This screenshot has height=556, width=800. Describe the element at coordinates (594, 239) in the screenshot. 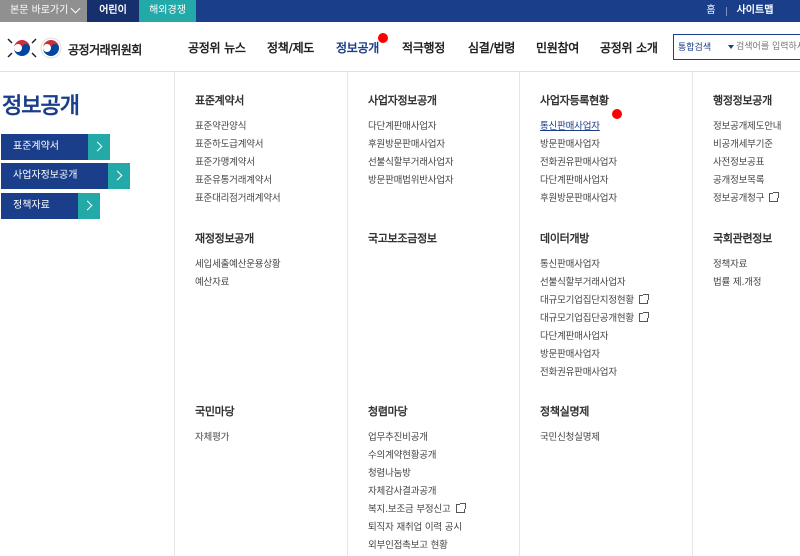

I see `section-title: 데이터개방` at that location.